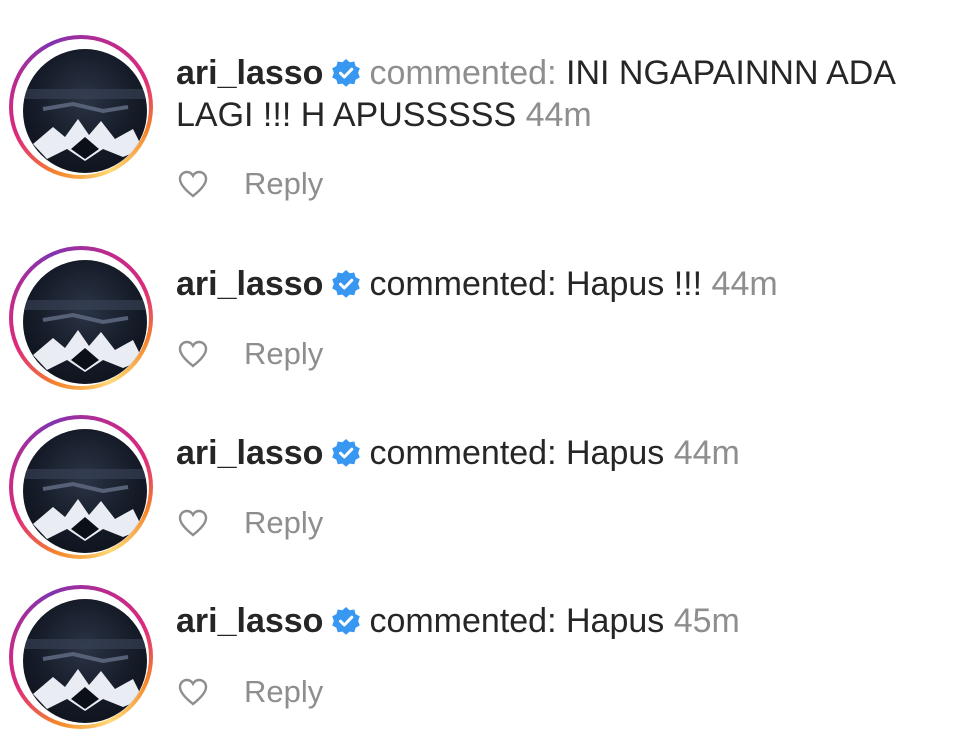 Image resolution: width=979 pixels, height=729 pixels. I want to click on comment-body: ari_lasso commented: Hapus 45m, so click(566, 621).